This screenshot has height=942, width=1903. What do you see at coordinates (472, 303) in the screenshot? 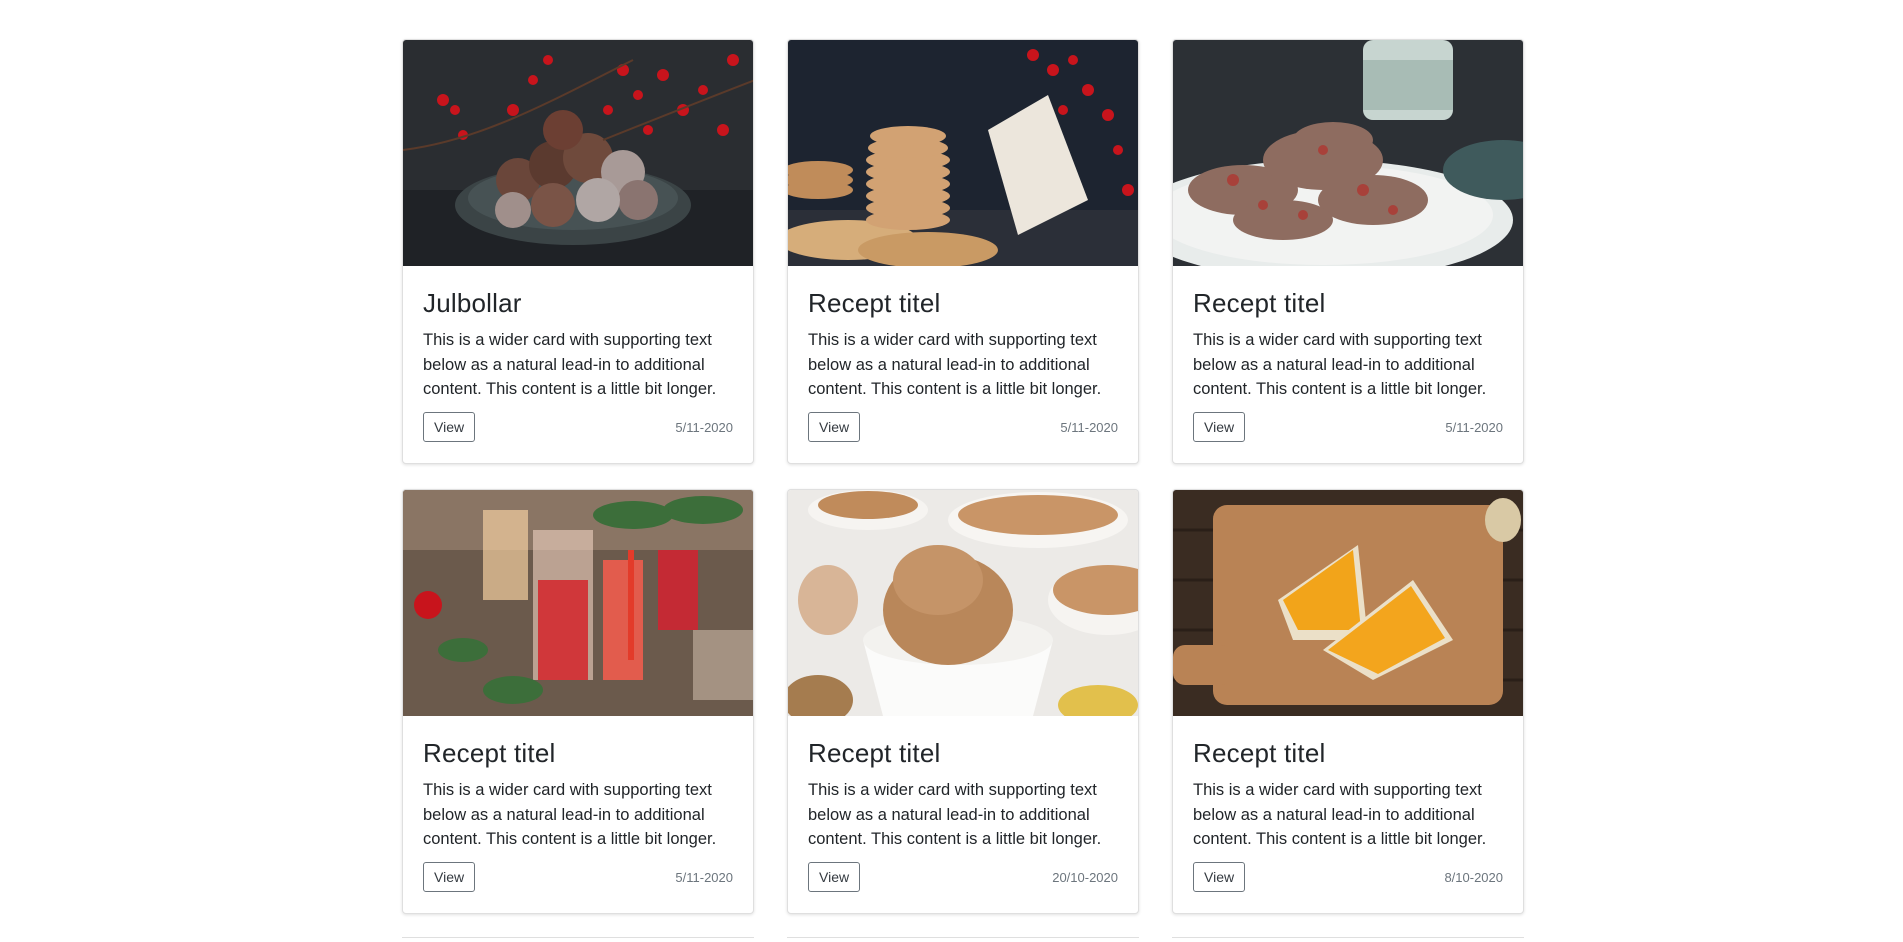
I see `card-title: Julbollar` at bounding box center [472, 303].